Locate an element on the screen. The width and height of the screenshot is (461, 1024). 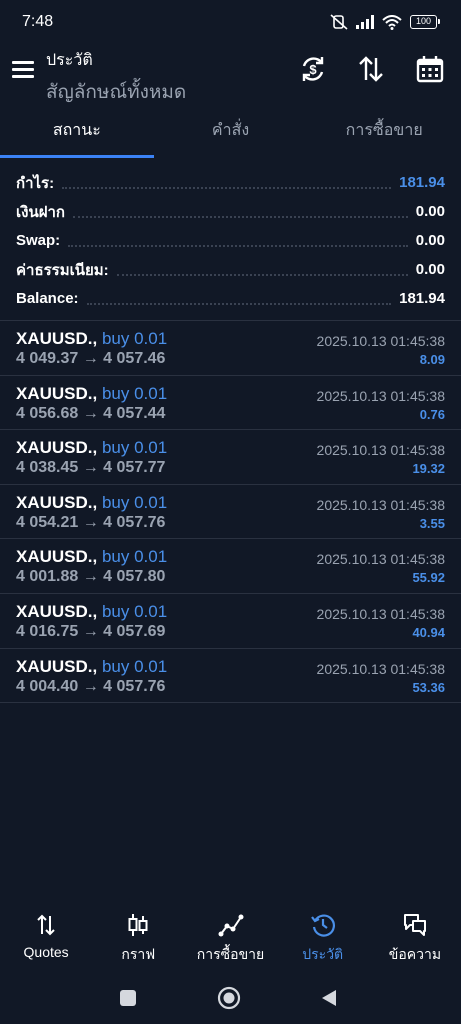
status-time: 7:48 is located at coordinates (38, 21).